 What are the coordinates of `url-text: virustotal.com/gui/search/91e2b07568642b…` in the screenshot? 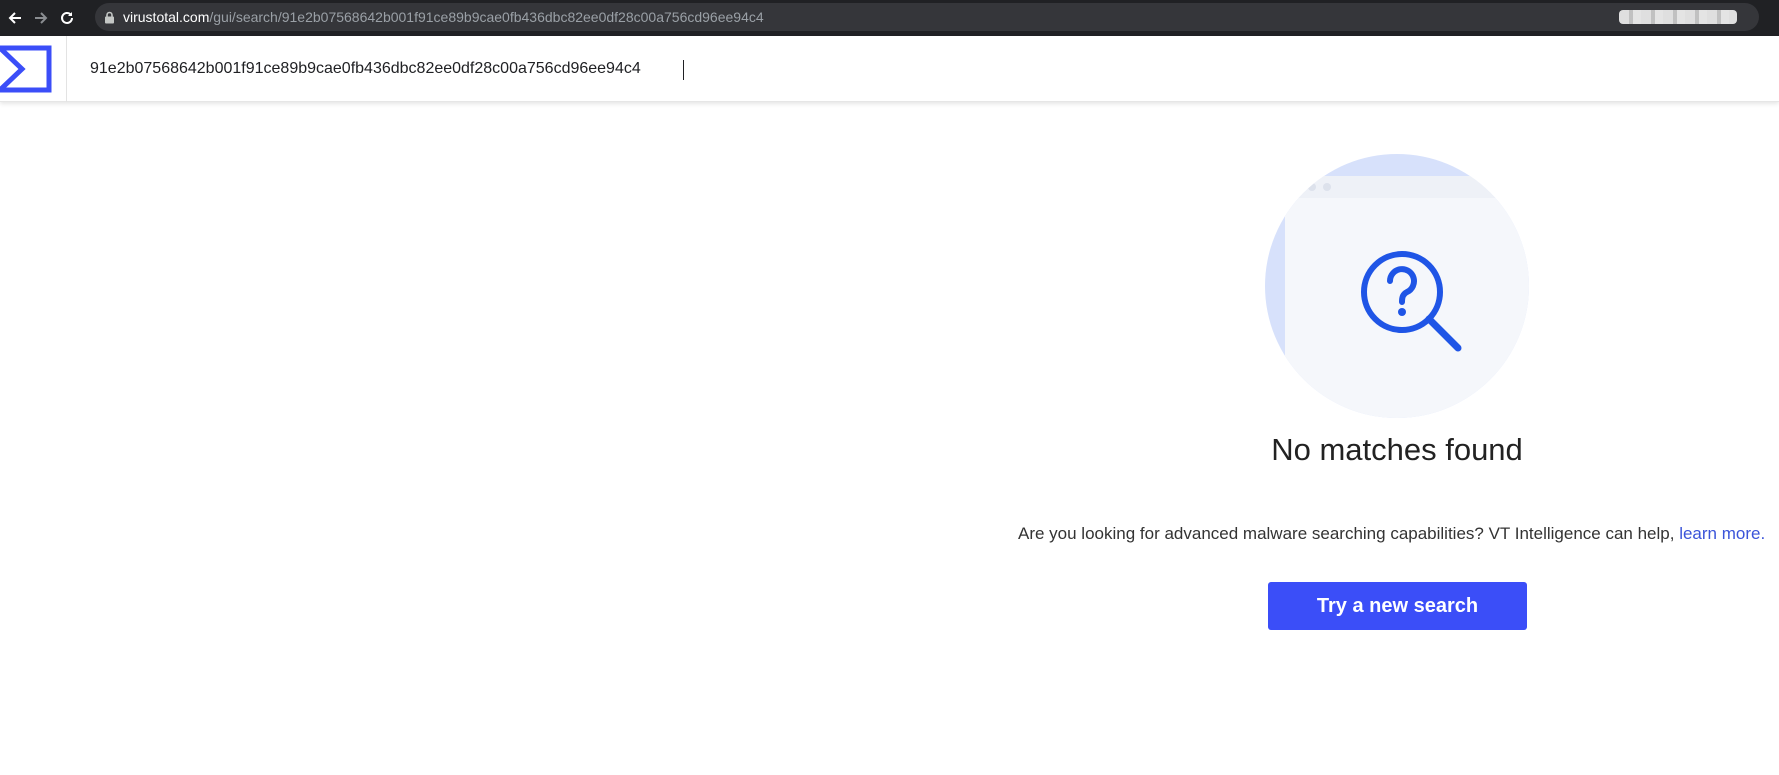 It's located at (443, 17).